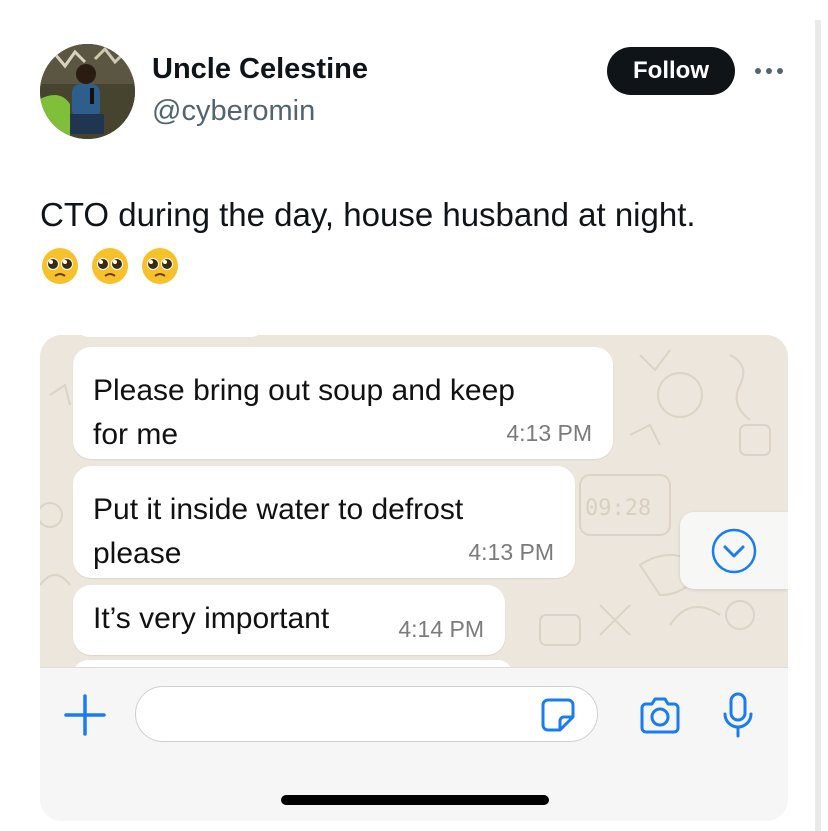 This screenshot has height=831, width=828. I want to click on home-indicator, so click(415, 800).